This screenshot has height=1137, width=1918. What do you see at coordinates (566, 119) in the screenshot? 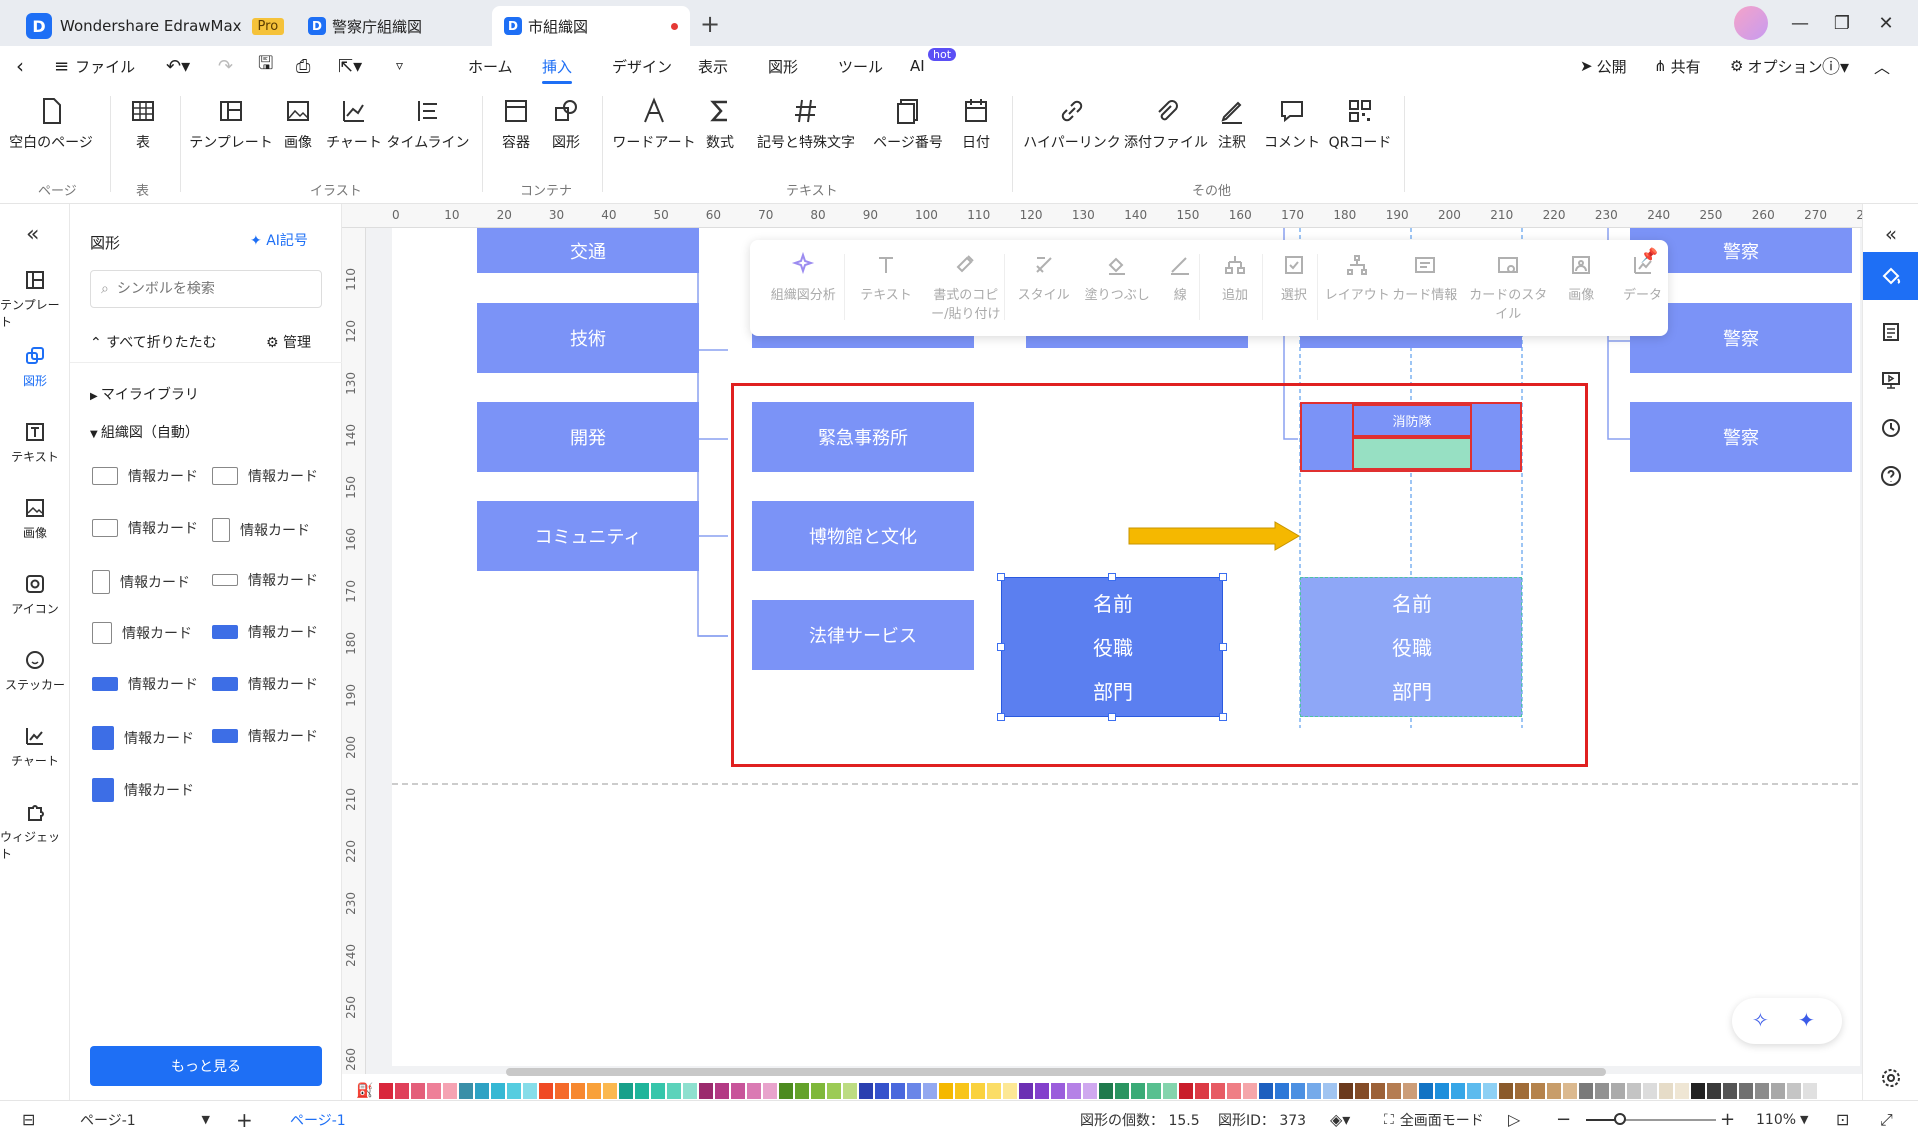
I see `shape-button: 図形` at bounding box center [566, 119].